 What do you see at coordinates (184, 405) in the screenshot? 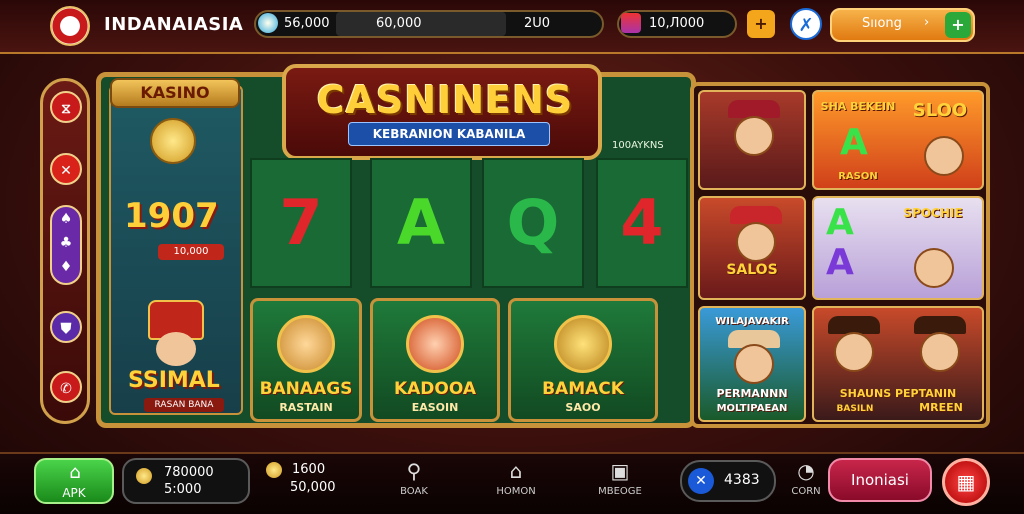
I see `hero-sub: RASAN BANA` at bounding box center [184, 405].